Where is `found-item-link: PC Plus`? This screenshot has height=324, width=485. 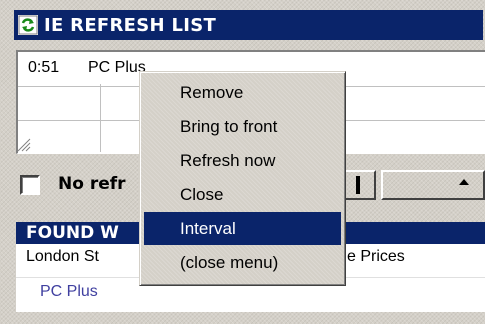 found-item-link: PC Plus is located at coordinates (69, 292).